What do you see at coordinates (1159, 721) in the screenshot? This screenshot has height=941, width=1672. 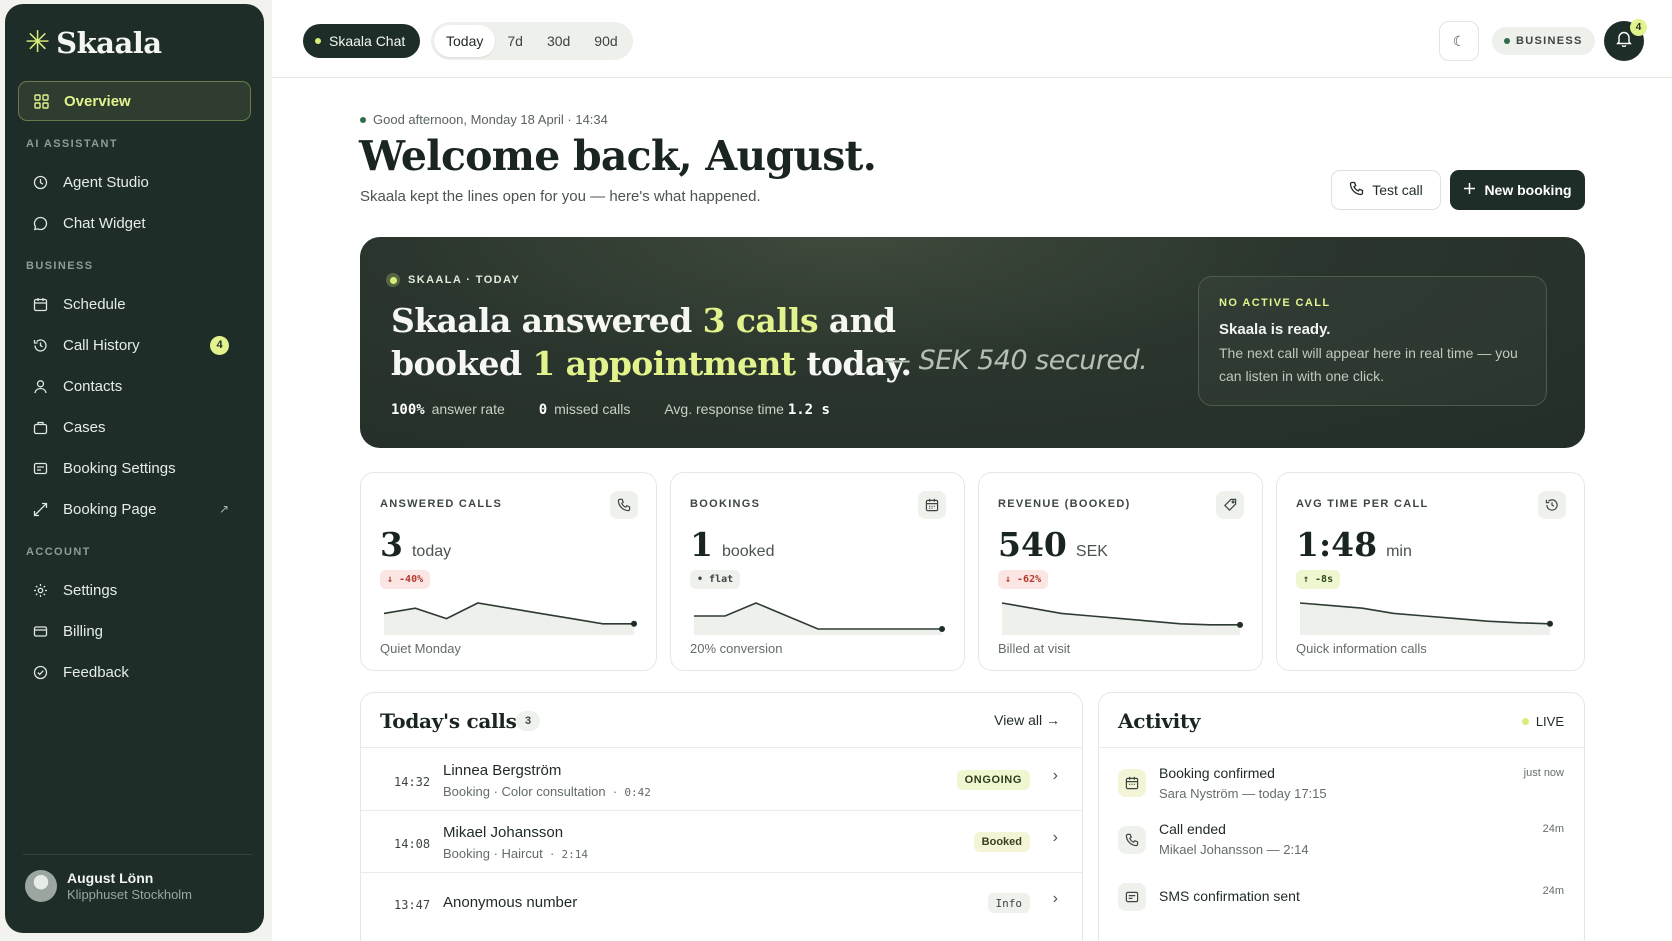 I see `panel-title: Activity` at bounding box center [1159, 721].